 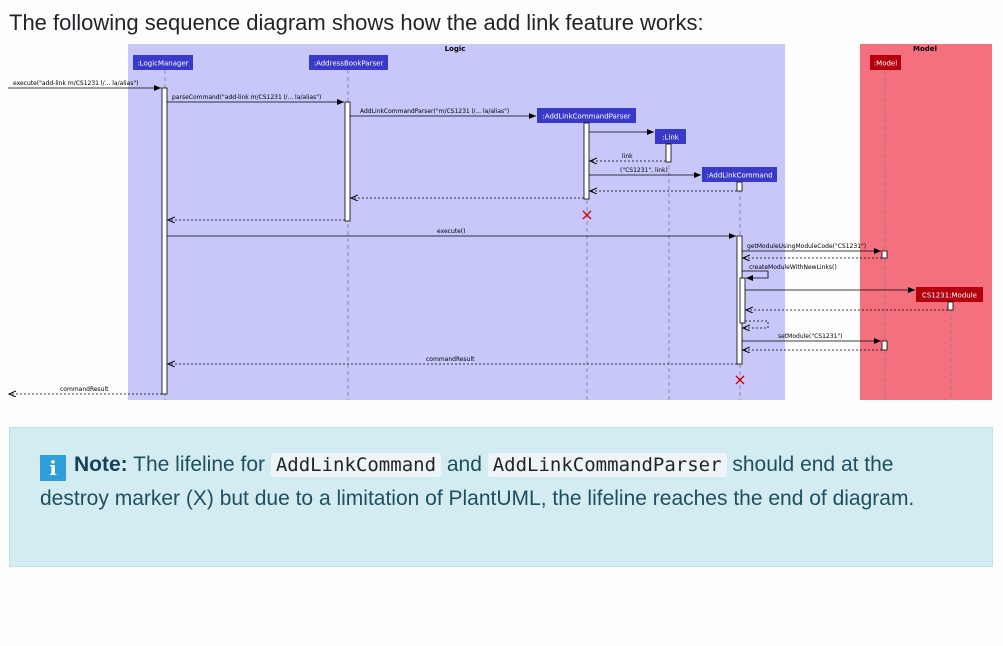 What do you see at coordinates (451, 231) in the screenshot?
I see `message-execute-label: execute()` at bounding box center [451, 231].